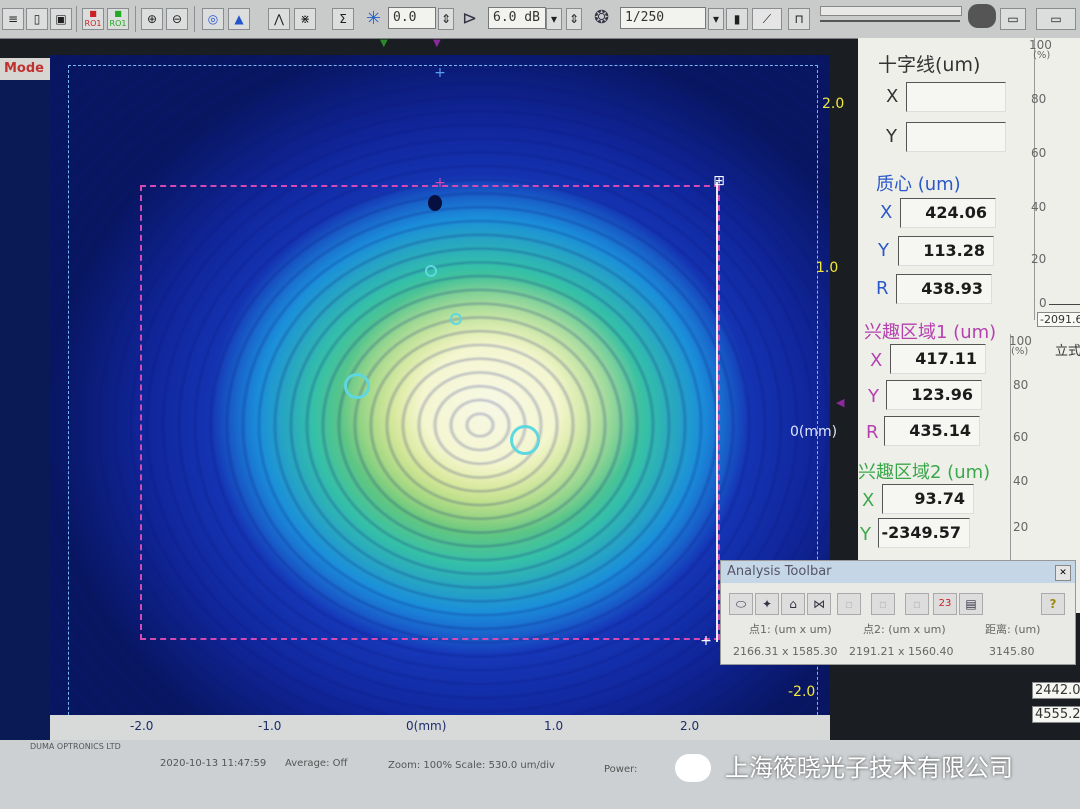 This screenshot has height=809, width=1080. Describe the element at coordinates (827, 268) in the screenshot. I see `y-tick-label: 1.0` at that location.